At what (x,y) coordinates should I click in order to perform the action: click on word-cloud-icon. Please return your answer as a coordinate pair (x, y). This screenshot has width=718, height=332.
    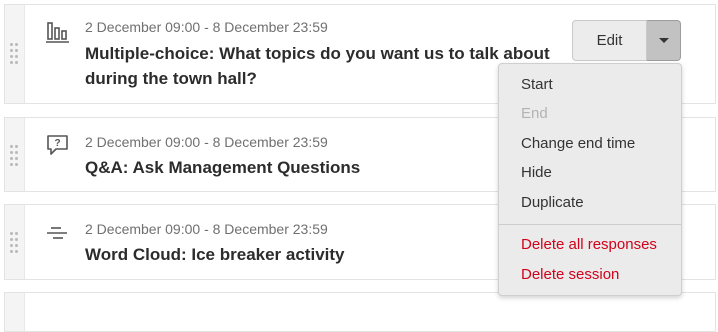
    Looking at the image, I should click on (58, 237).